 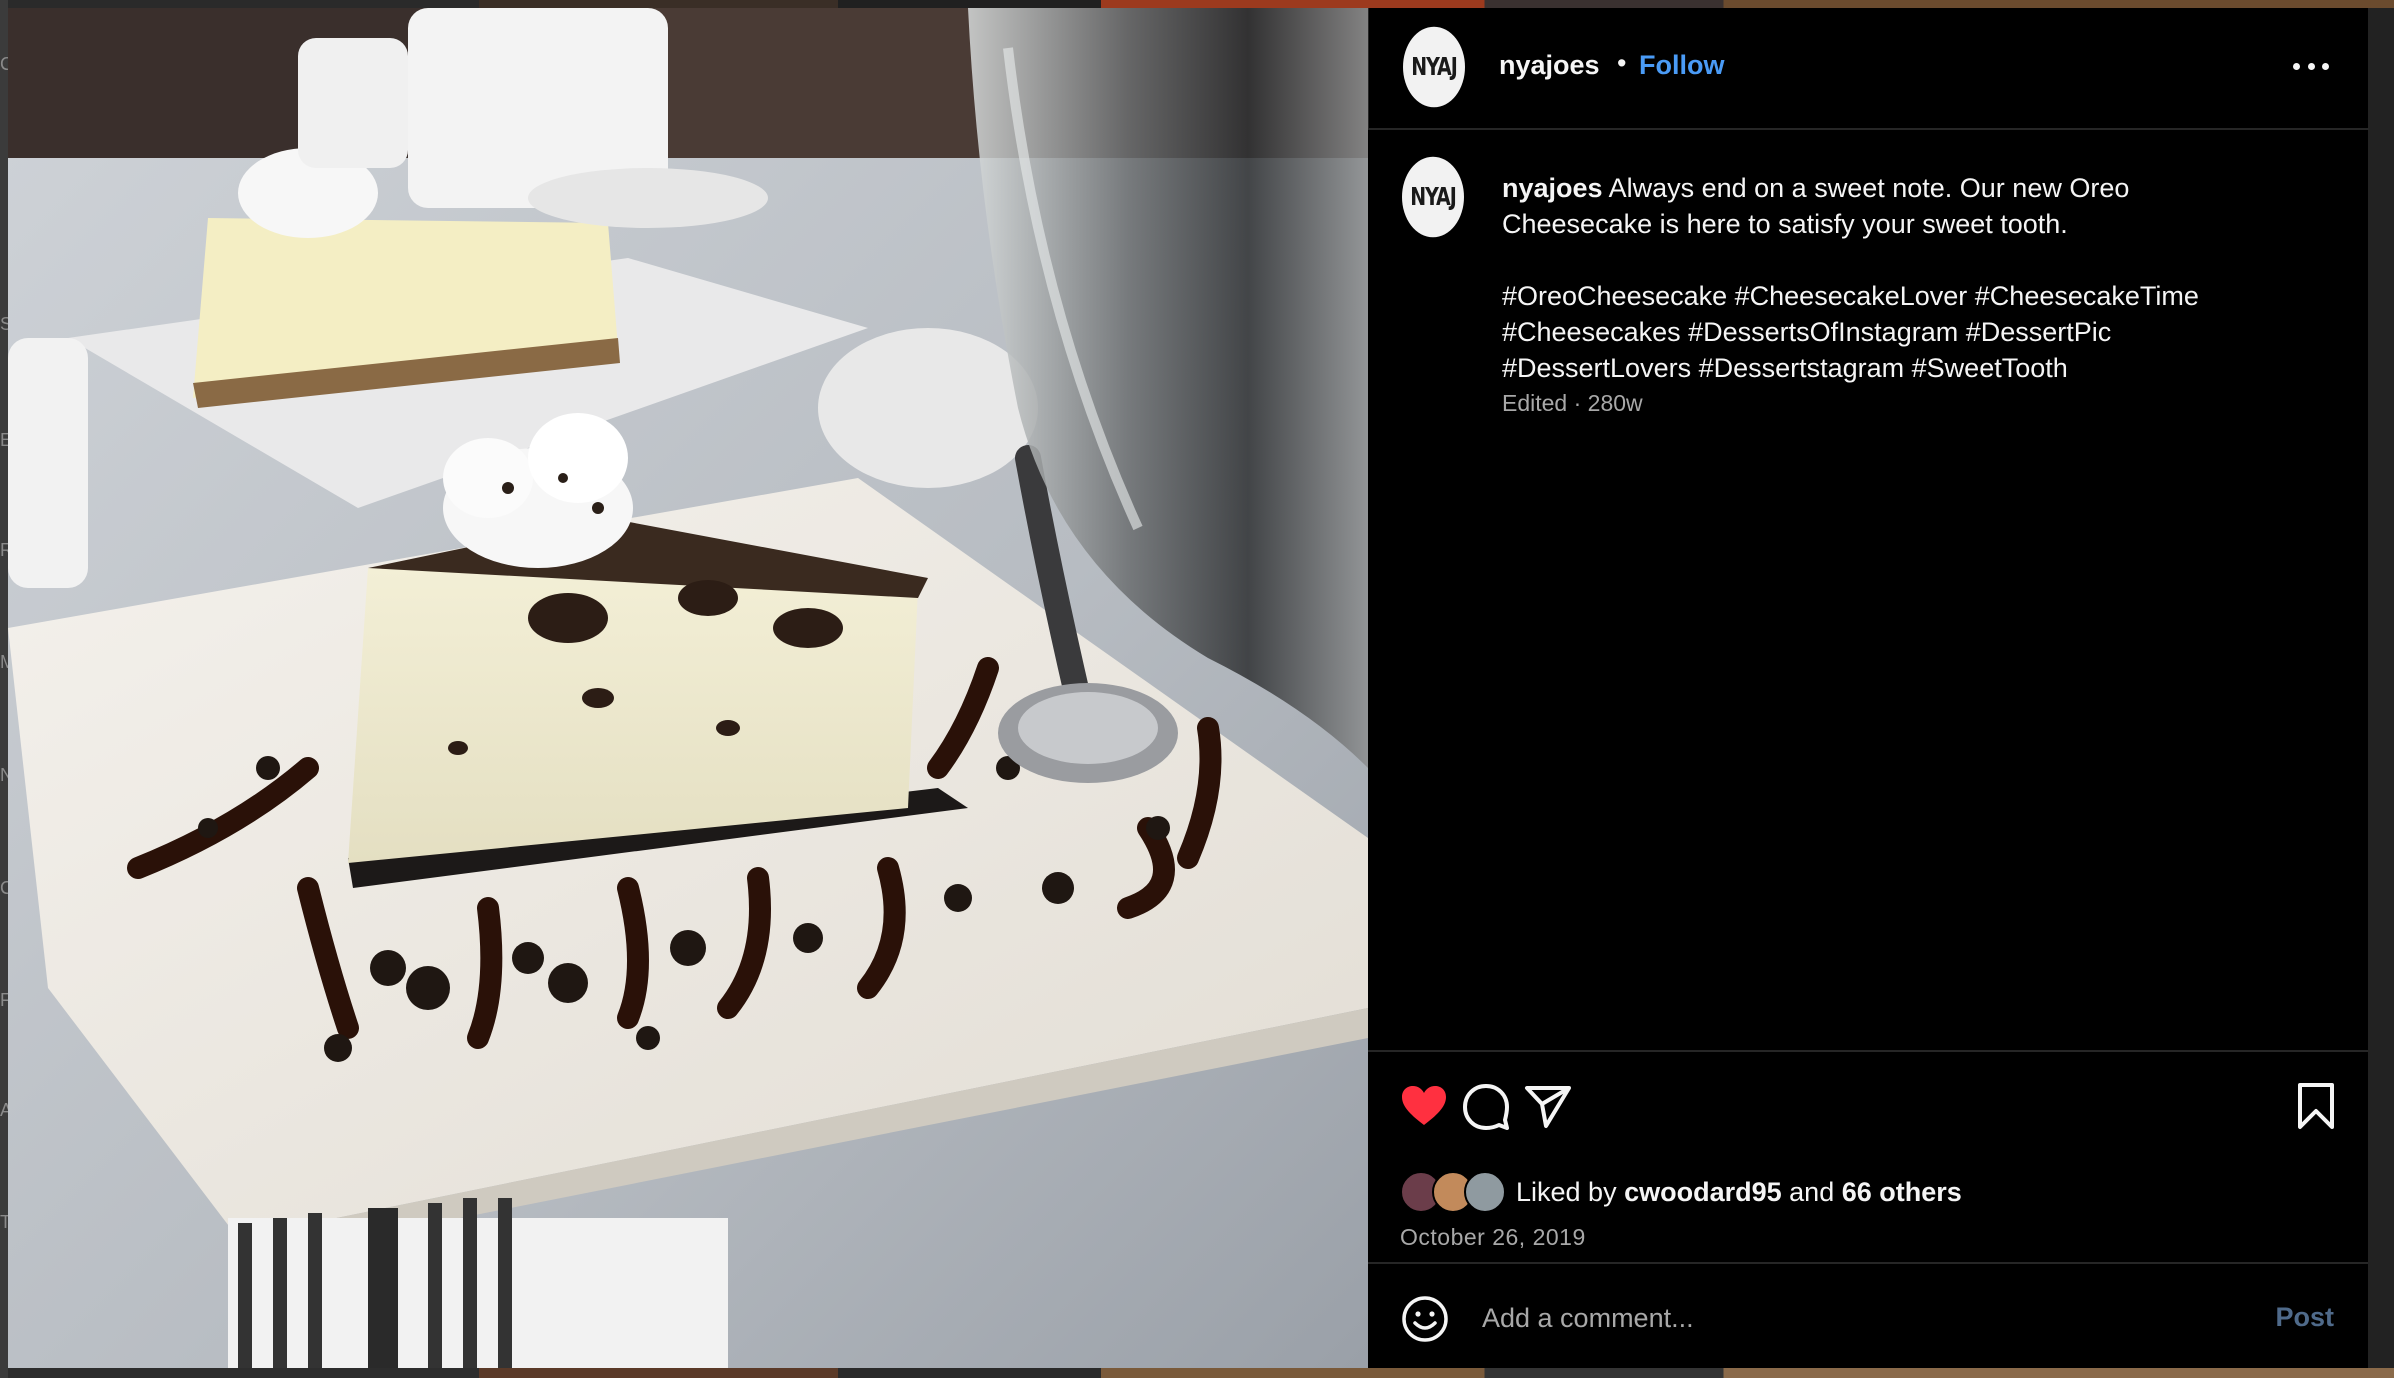 I want to click on background-letter: A, so click(x=4, y=1110).